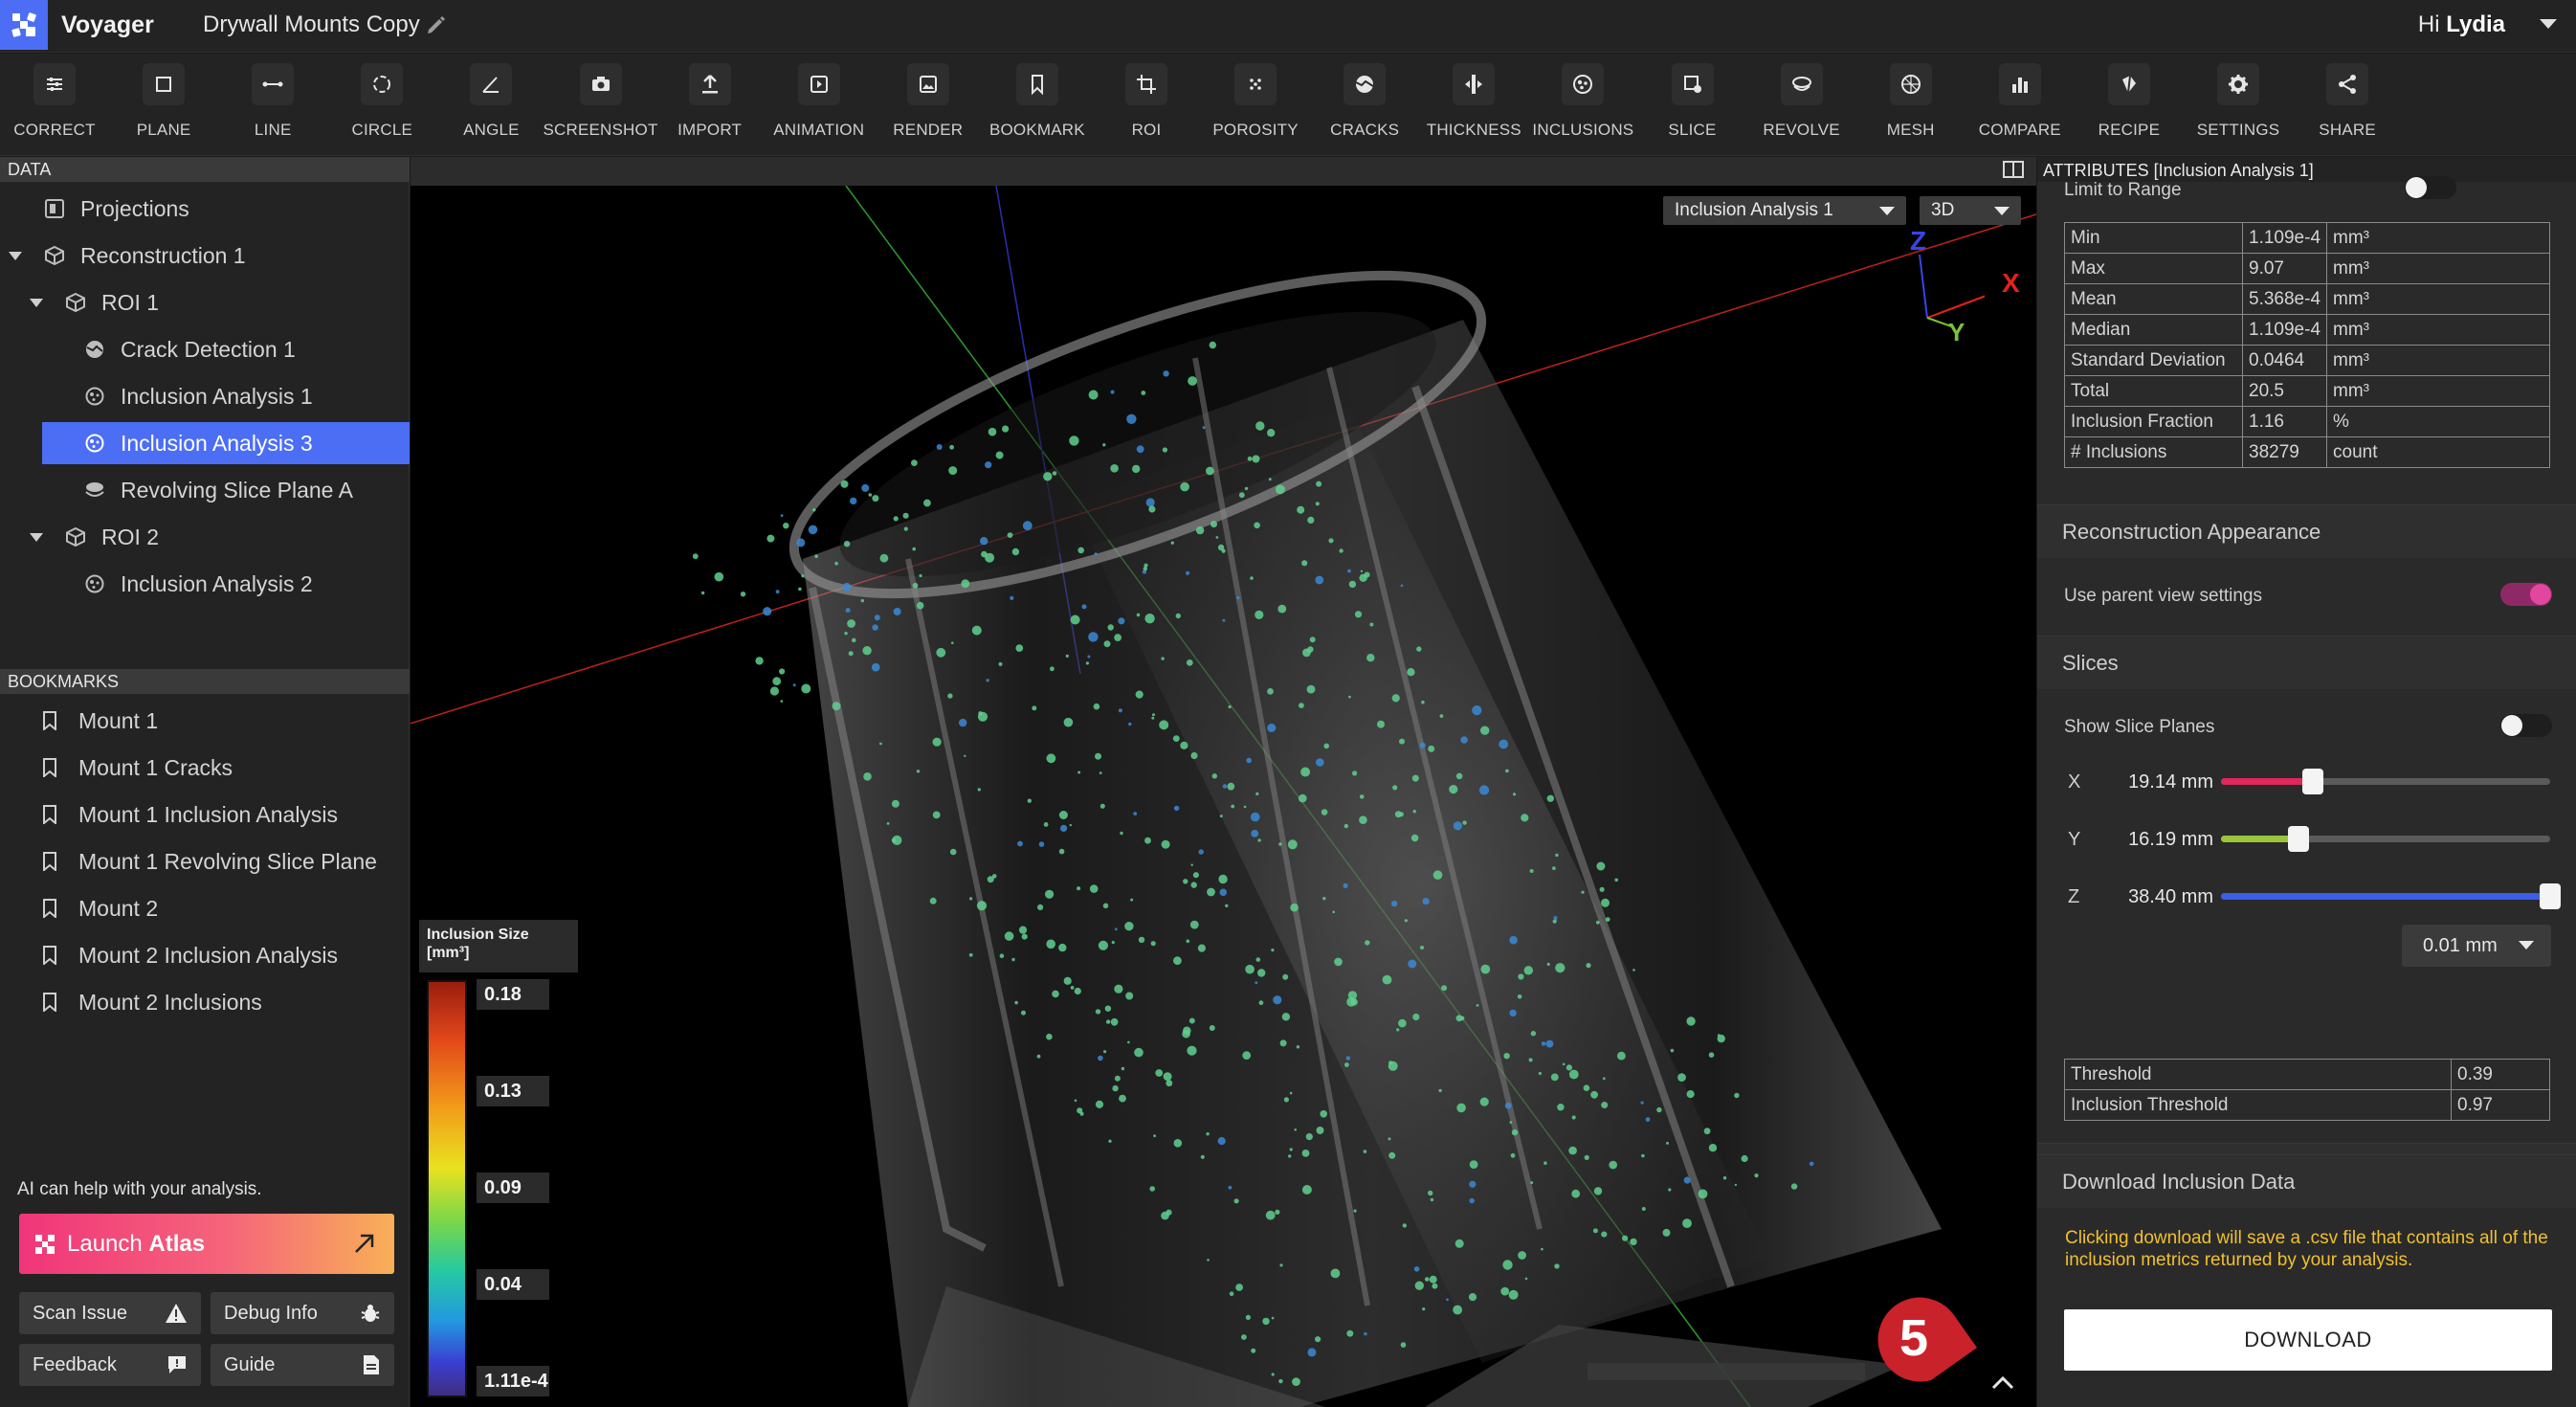 This screenshot has height=1407, width=2576. Describe the element at coordinates (206, 1244) in the screenshot. I see `launch-atlas-button: Launch Atlas` at that location.